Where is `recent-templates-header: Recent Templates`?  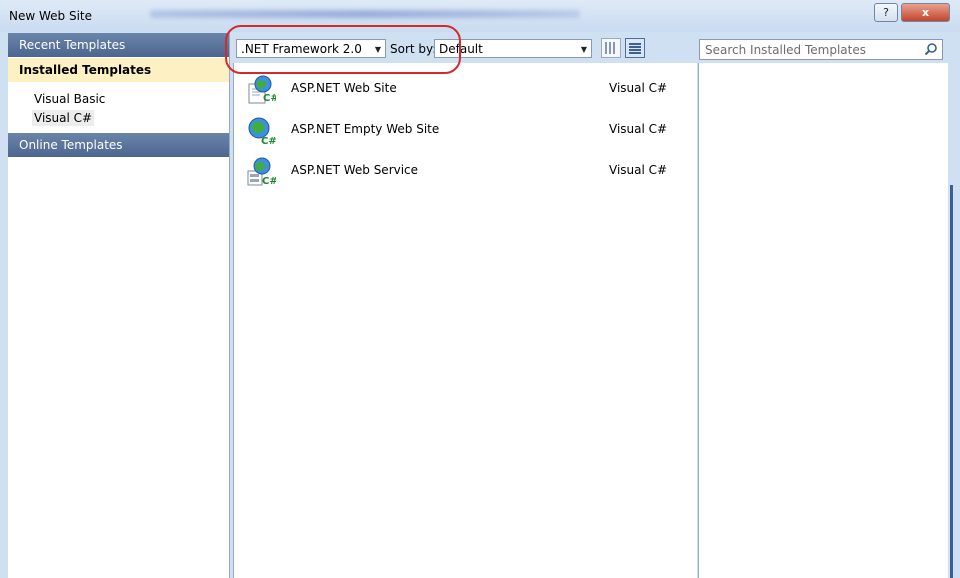 recent-templates-header: Recent Templates is located at coordinates (118, 45).